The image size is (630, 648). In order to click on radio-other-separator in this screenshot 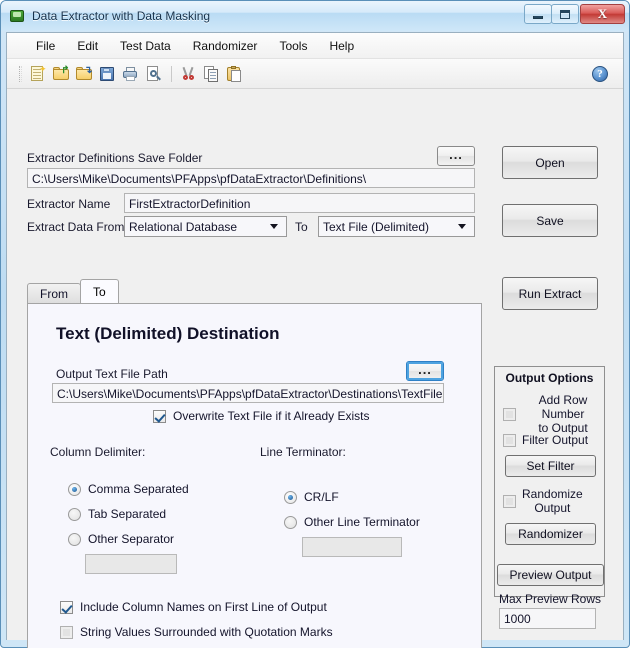, I will do `click(74, 539)`.